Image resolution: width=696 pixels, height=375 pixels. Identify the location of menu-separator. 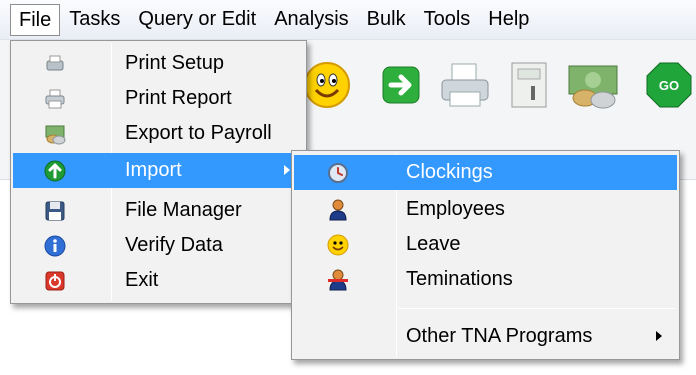
(536, 308).